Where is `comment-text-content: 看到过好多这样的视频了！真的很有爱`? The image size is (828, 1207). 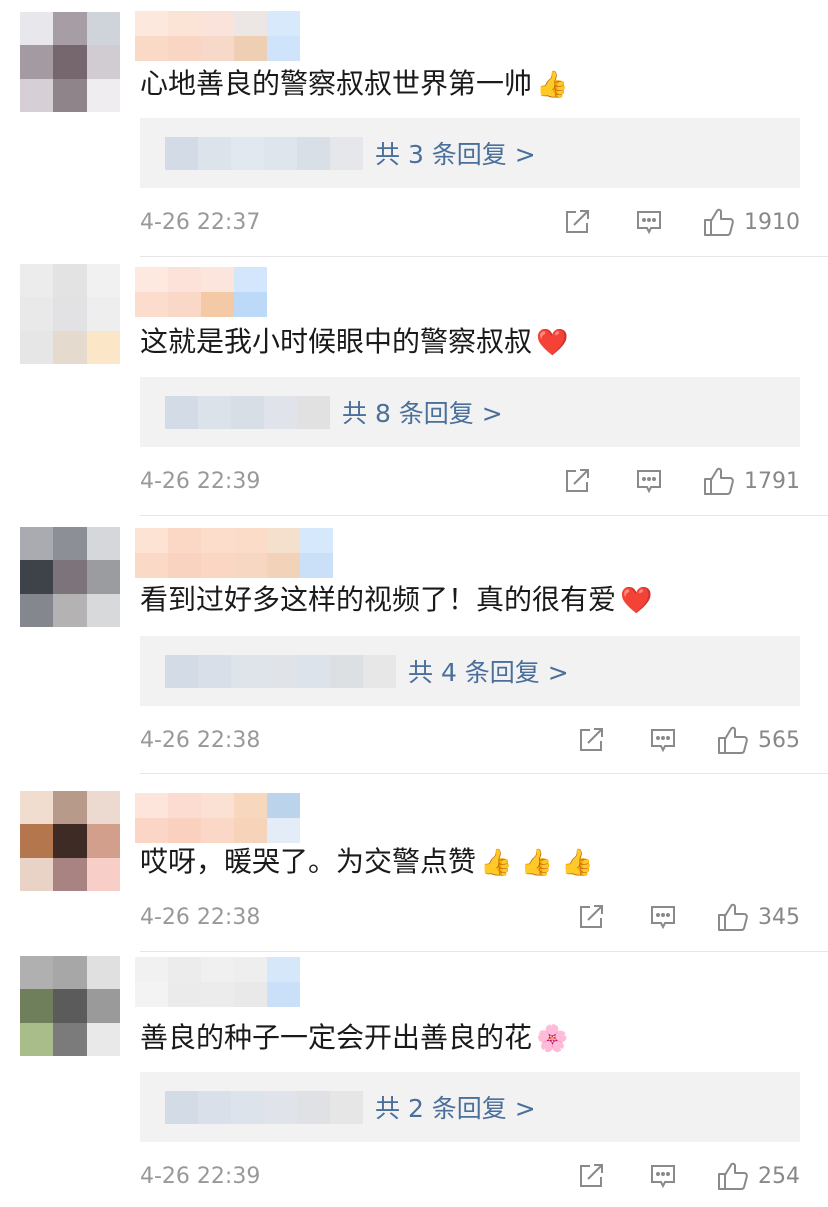
comment-text-content: 看到过好多这样的视频了！真的很有爱 is located at coordinates (378, 599).